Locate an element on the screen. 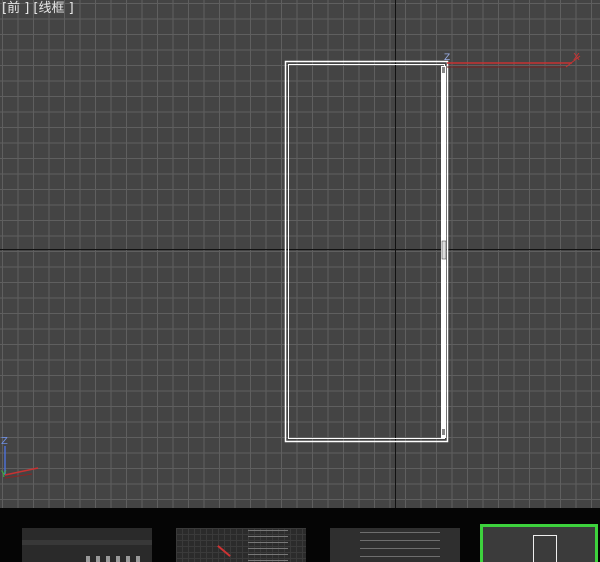 This screenshot has width=600, height=562. world-axis-vertical is located at coordinates (395, 254).